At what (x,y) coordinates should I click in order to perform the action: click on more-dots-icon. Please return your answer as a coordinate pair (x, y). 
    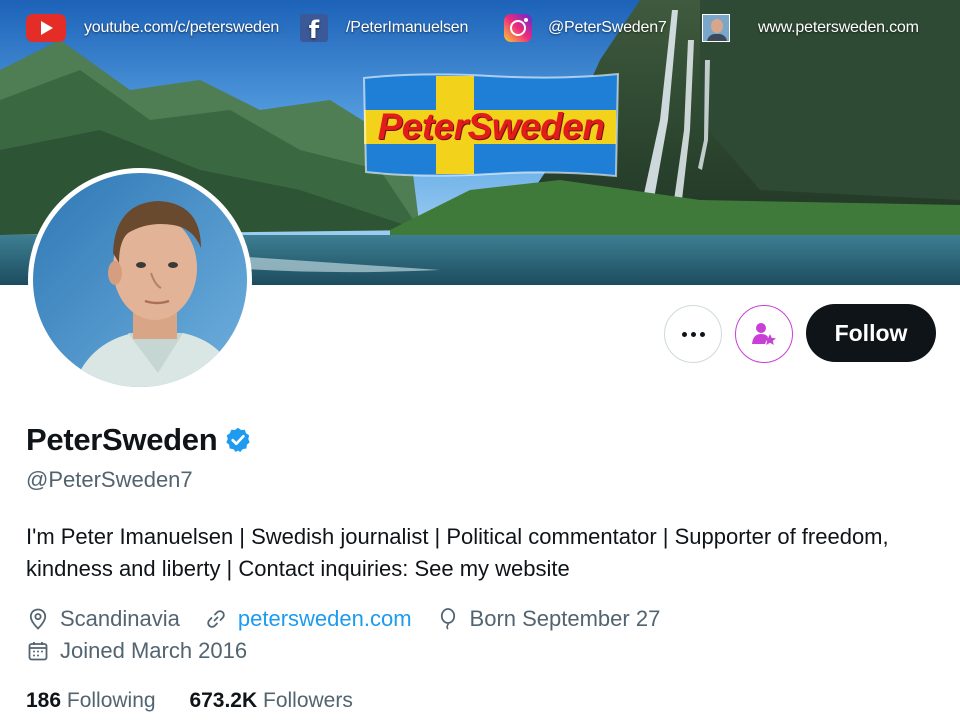
    Looking at the image, I should click on (693, 334).